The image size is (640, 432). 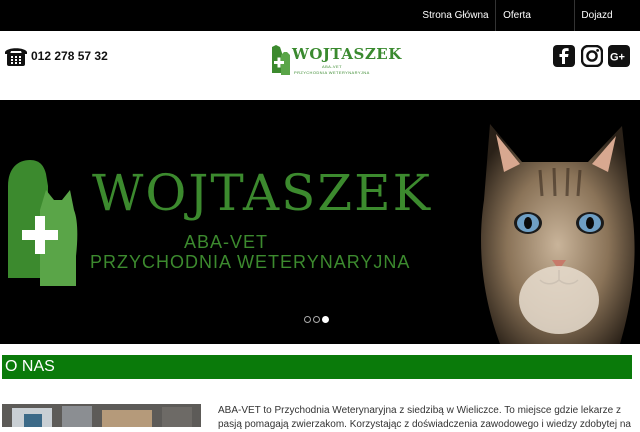 I want to click on logo-title: WOJTASZEK, so click(x=347, y=54).